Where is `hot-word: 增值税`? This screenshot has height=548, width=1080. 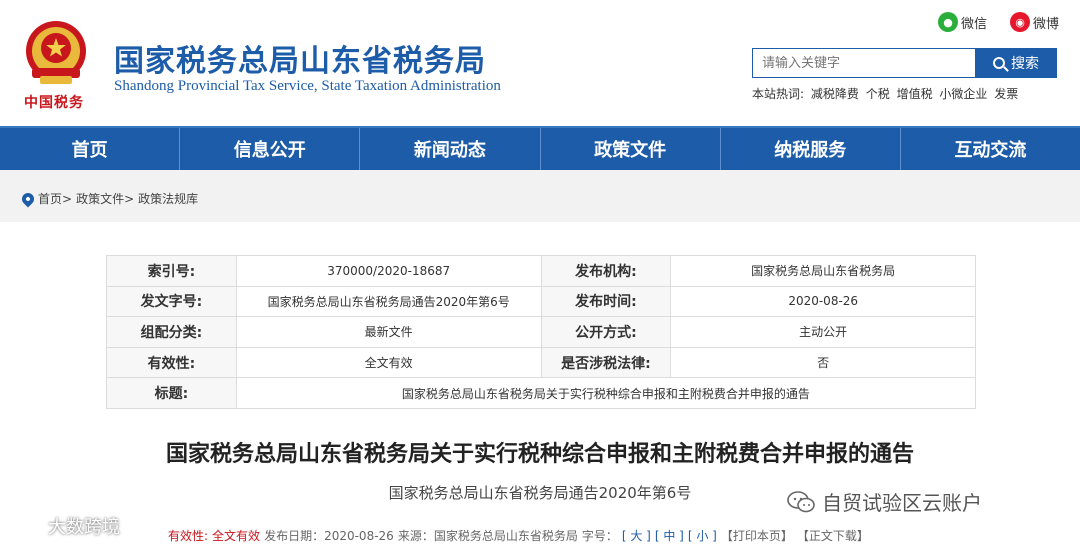 hot-word: 增值税 is located at coordinates (915, 94).